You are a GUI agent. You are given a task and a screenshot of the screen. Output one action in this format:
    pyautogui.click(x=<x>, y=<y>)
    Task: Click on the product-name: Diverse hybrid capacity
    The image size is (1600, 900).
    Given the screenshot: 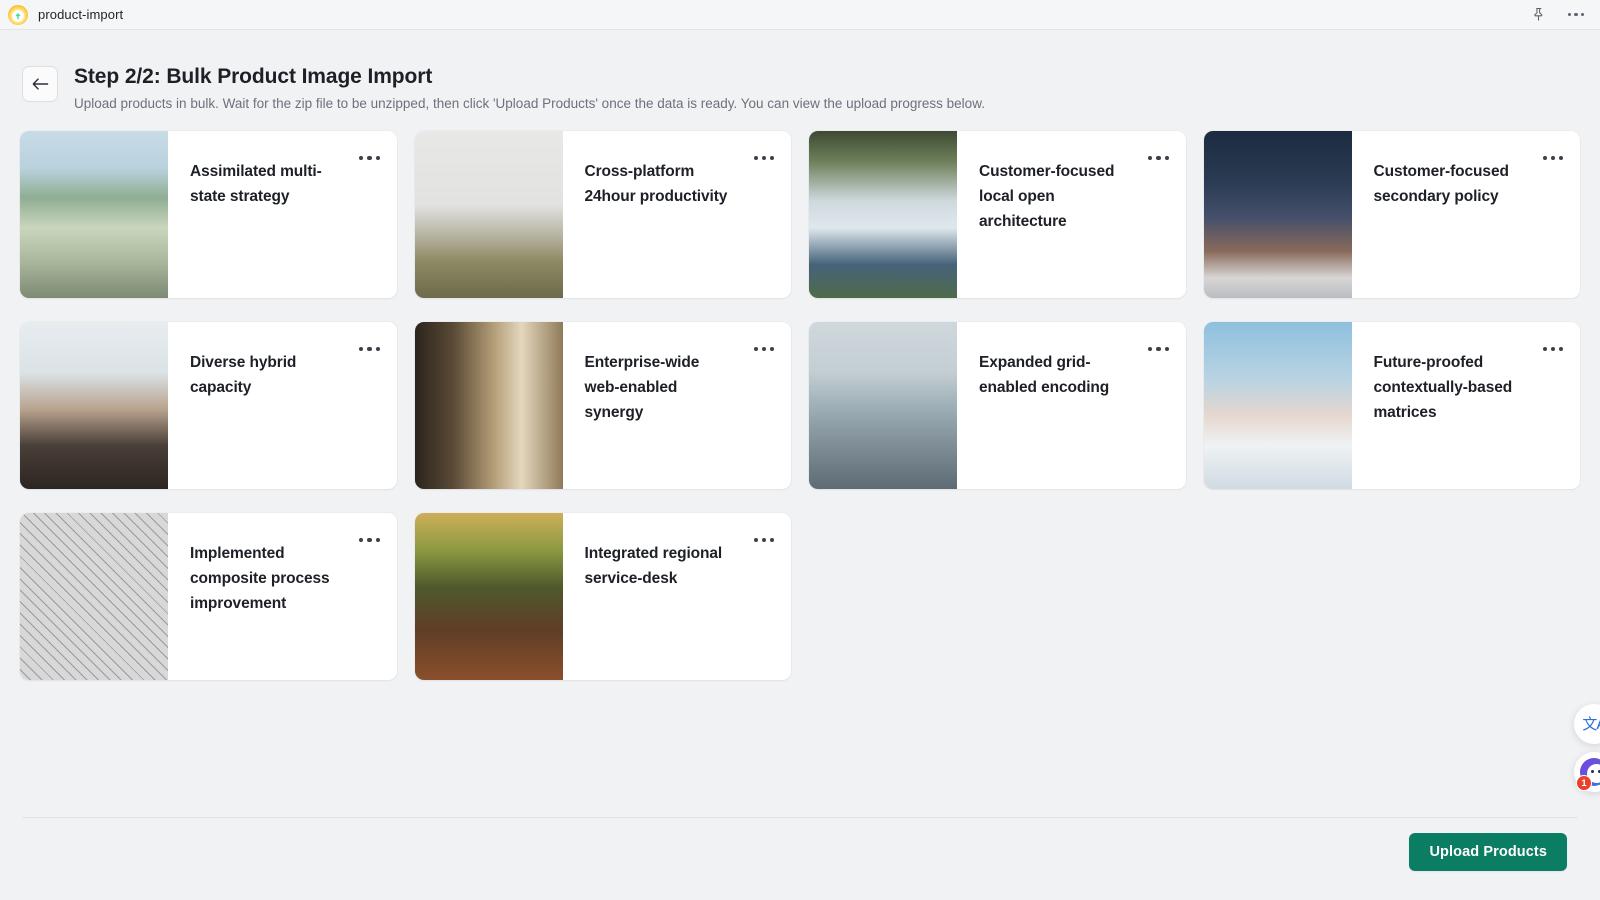 What is the action you would take?
    pyautogui.click(x=243, y=375)
    